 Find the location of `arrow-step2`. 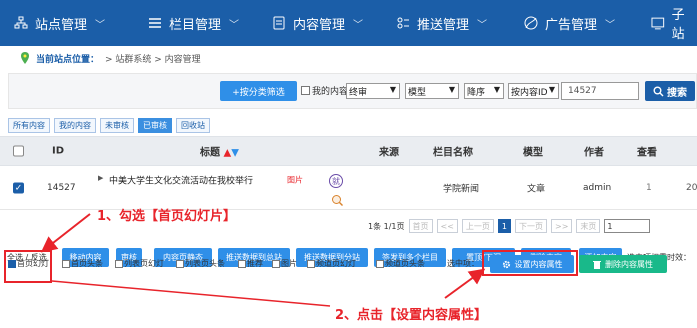

arrow-step2 is located at coordinates (465, 283).